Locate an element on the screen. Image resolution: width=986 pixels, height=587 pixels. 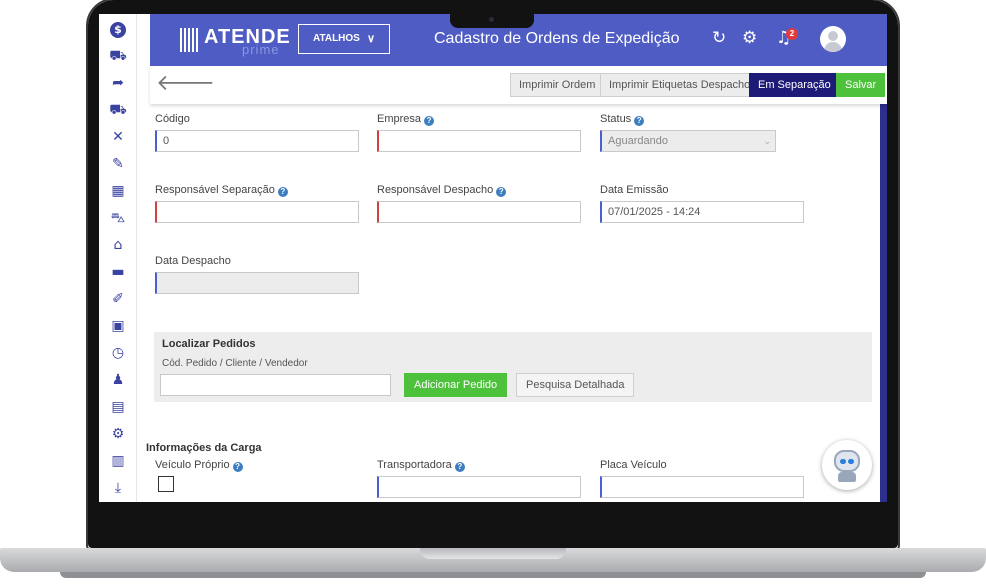
pen-icon: ✐ is located at coordinates (118, 299).